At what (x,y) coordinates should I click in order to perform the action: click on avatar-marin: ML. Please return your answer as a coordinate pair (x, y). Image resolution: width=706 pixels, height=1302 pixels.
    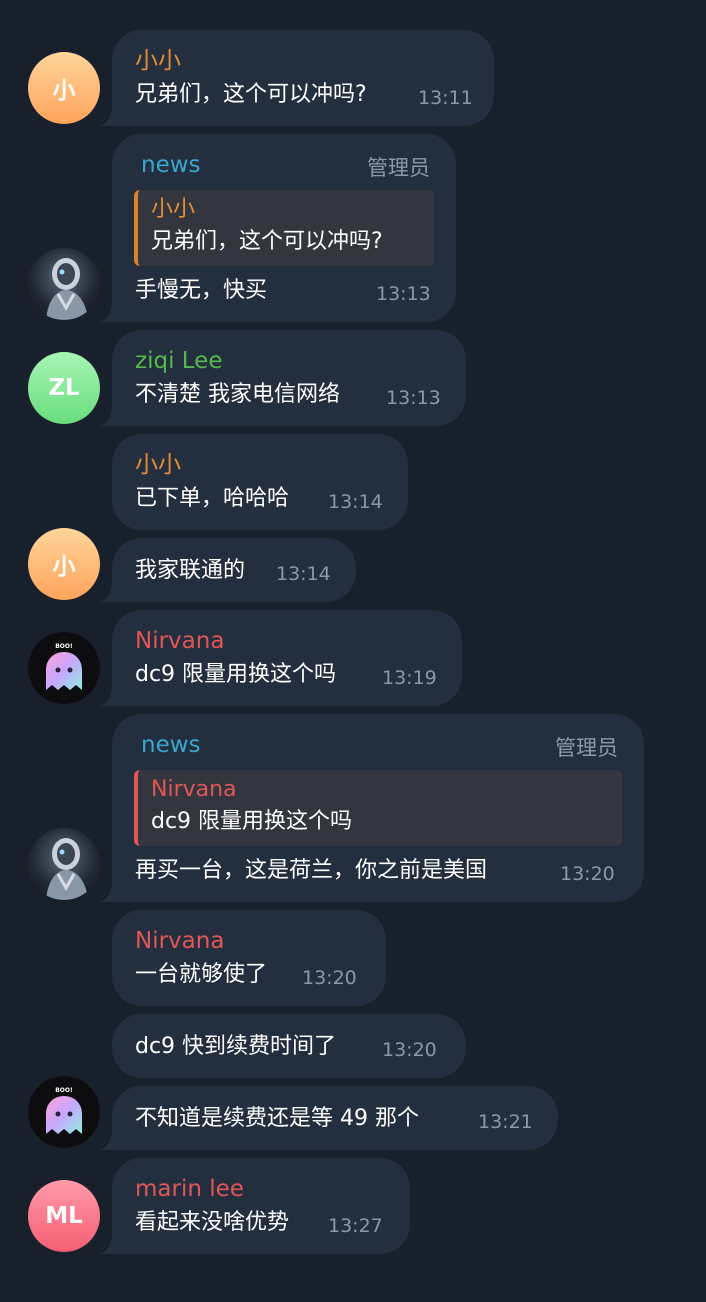
    Looking at the image, I should click on (64, 1216).